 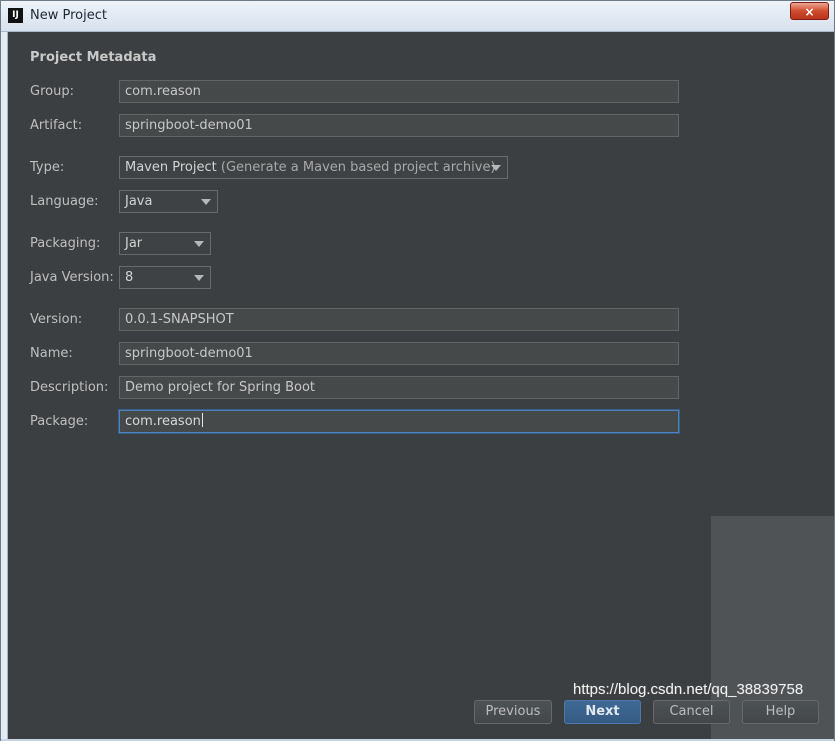 I want to click on type-label: Type:, so click(x=47, y=167).